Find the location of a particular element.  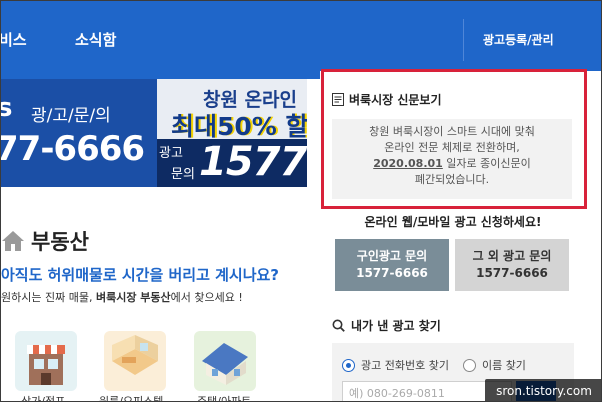

subline-prefix: 원하시는 진짜 매물, is located at coordinates (48, 297).